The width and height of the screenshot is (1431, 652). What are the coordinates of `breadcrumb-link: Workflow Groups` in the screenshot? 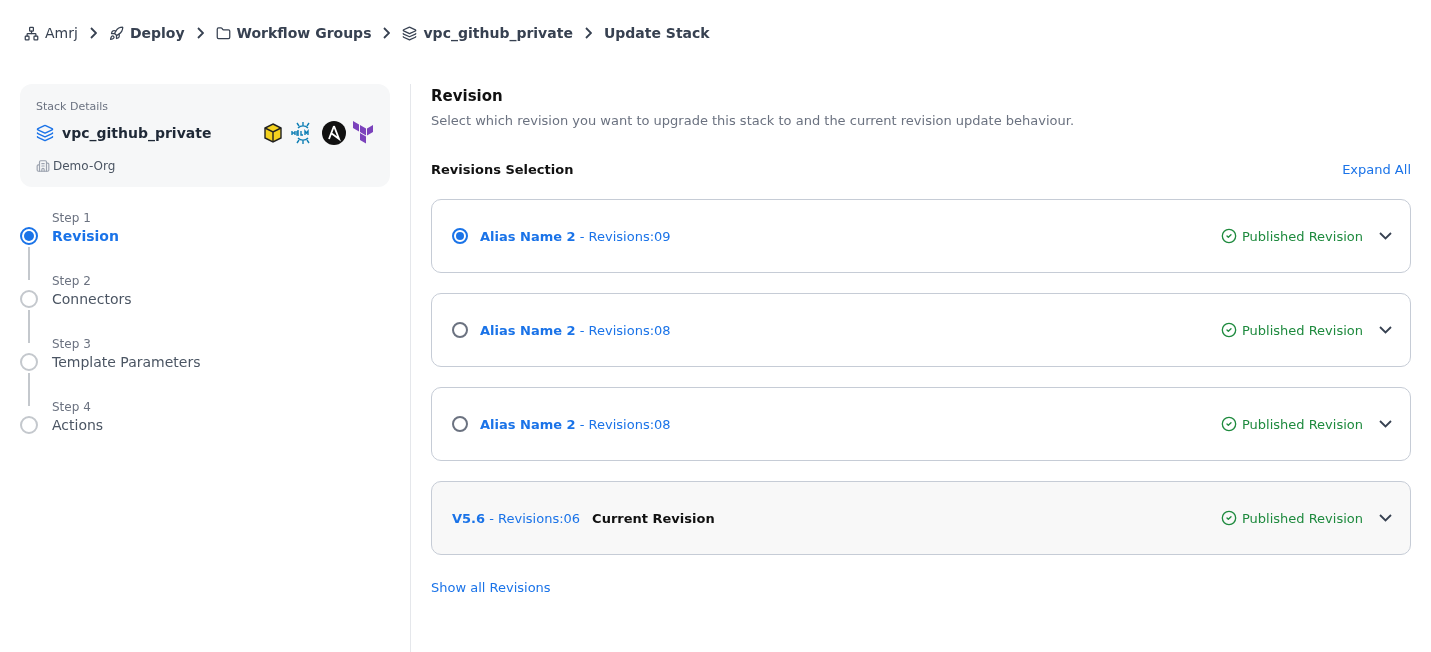 It's located at (304, 33).